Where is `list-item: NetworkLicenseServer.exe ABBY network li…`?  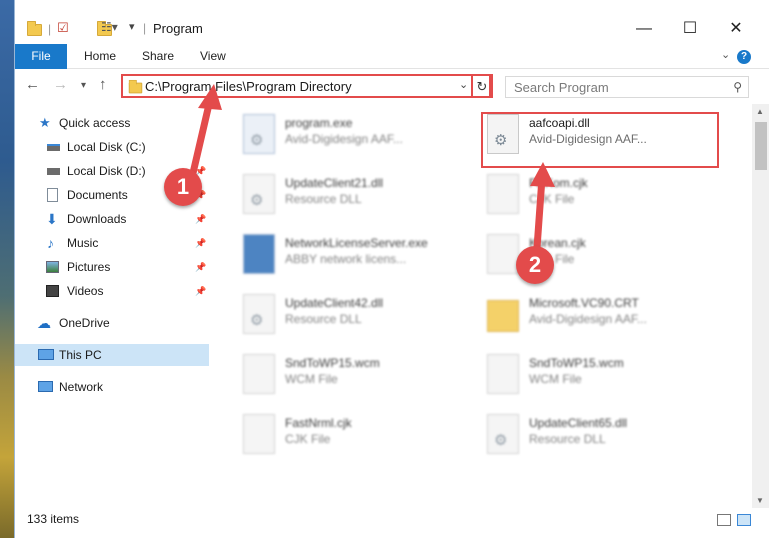
list-item: NetworkLicenseServer.exe ABBY network li… is located at coordinates (359, 256).